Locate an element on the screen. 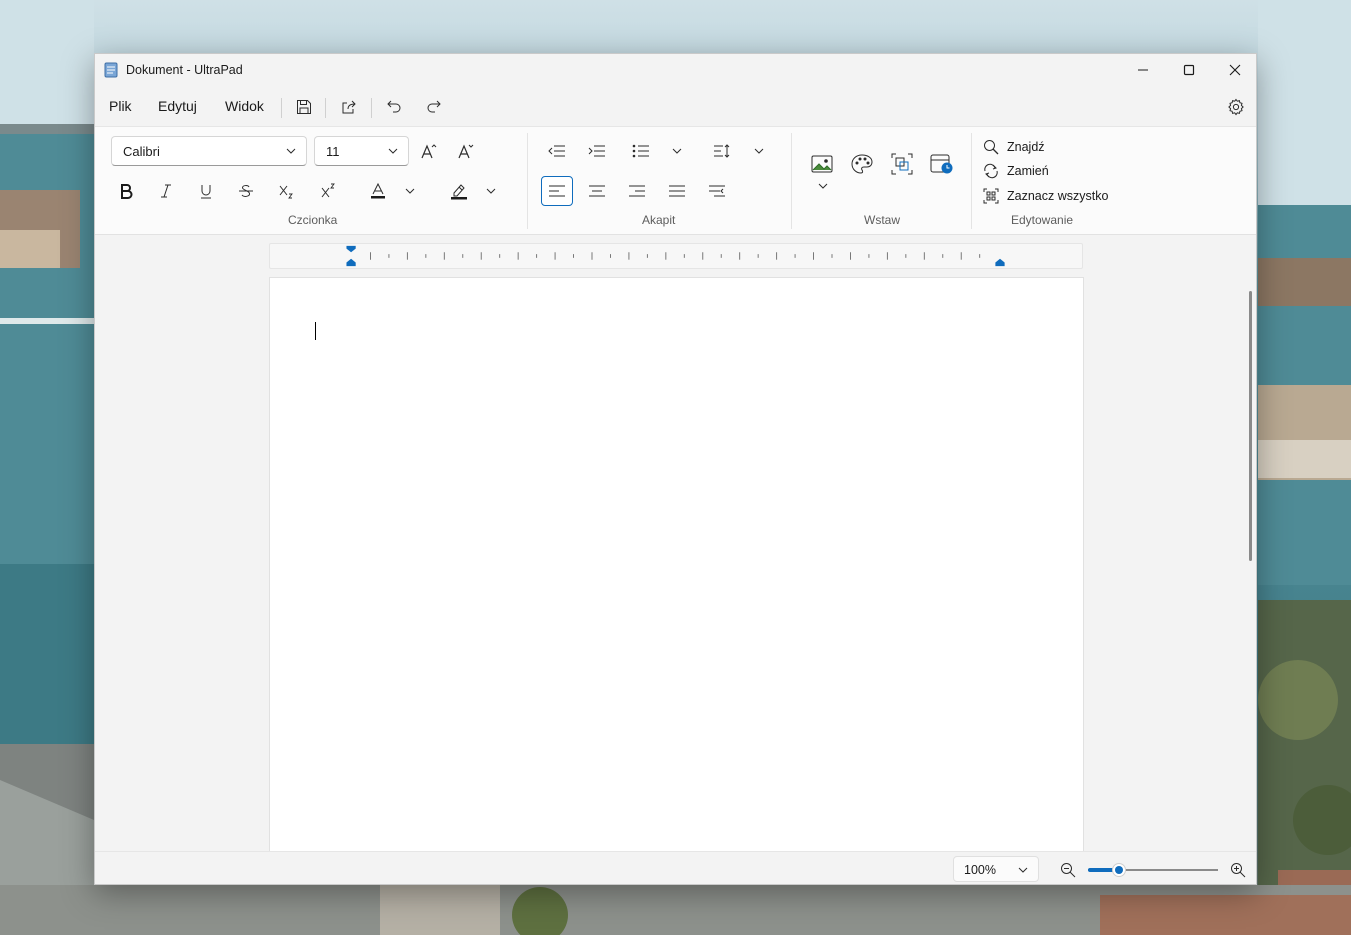  font-size-dropdown: 11 is located at coordinates (361, 151).